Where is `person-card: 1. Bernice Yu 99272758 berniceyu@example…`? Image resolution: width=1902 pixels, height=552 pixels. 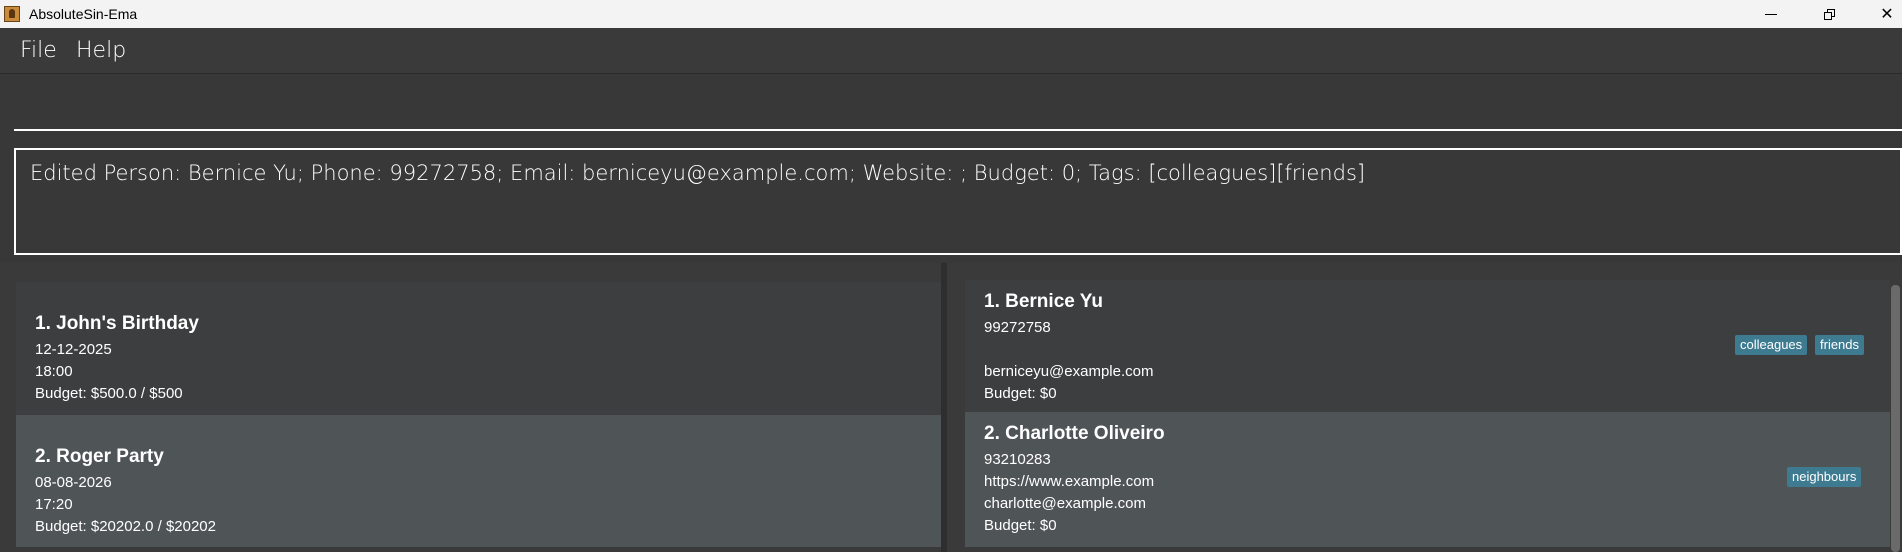 person-card: 1. Bernice Yu 99272758 berniceyu@example… is located at coordinates (1427, 346).